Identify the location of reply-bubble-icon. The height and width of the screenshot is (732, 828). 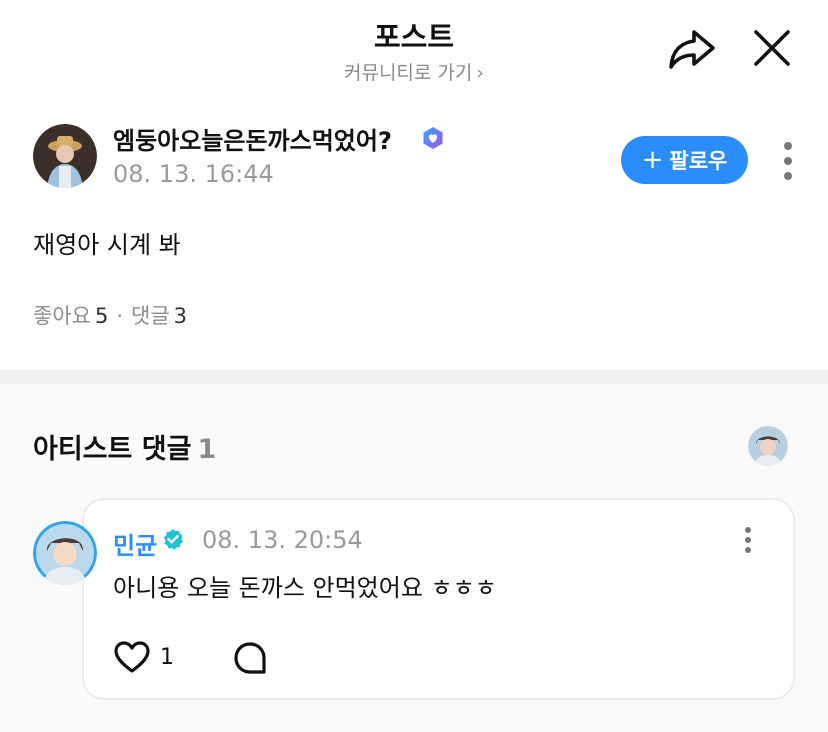
(250, 658).